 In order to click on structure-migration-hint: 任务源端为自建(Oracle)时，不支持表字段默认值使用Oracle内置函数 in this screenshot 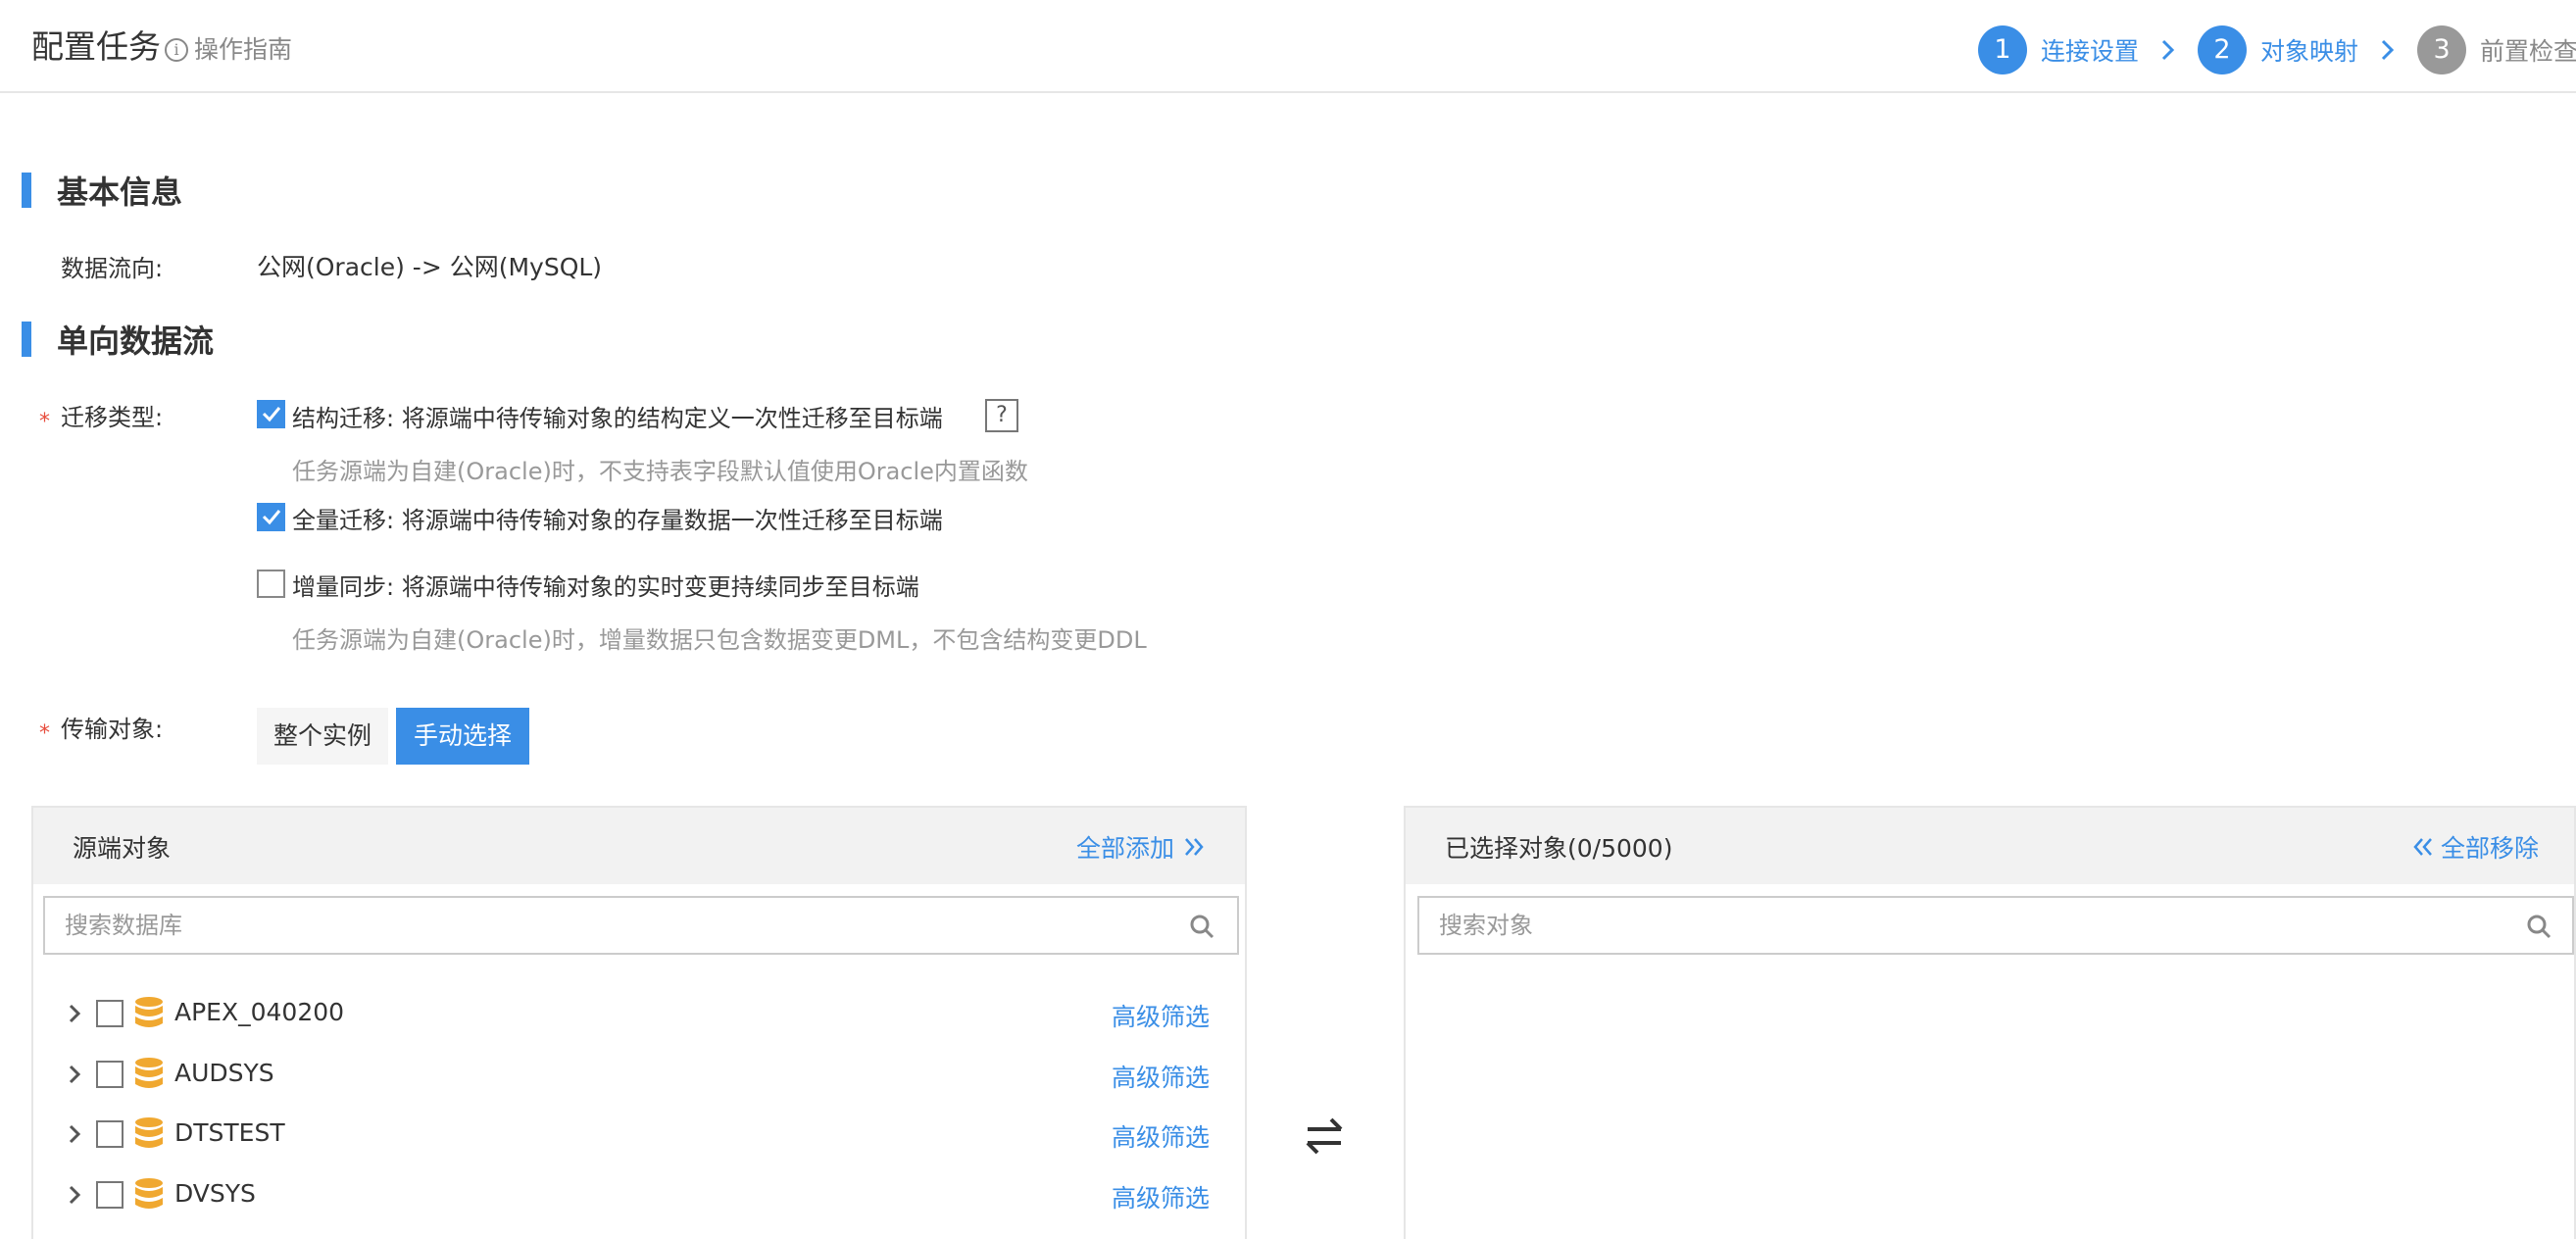, I will do `click(660, 471)`.